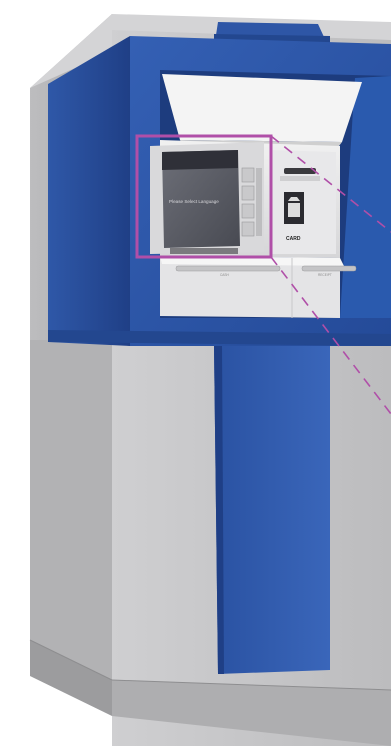 Image resolution: width=391 pixels, height=746 pixels. Describe the element at coordinates (325, 275) in the screenshot. I see `receipt-slot-label: RECEIPT` at that location.